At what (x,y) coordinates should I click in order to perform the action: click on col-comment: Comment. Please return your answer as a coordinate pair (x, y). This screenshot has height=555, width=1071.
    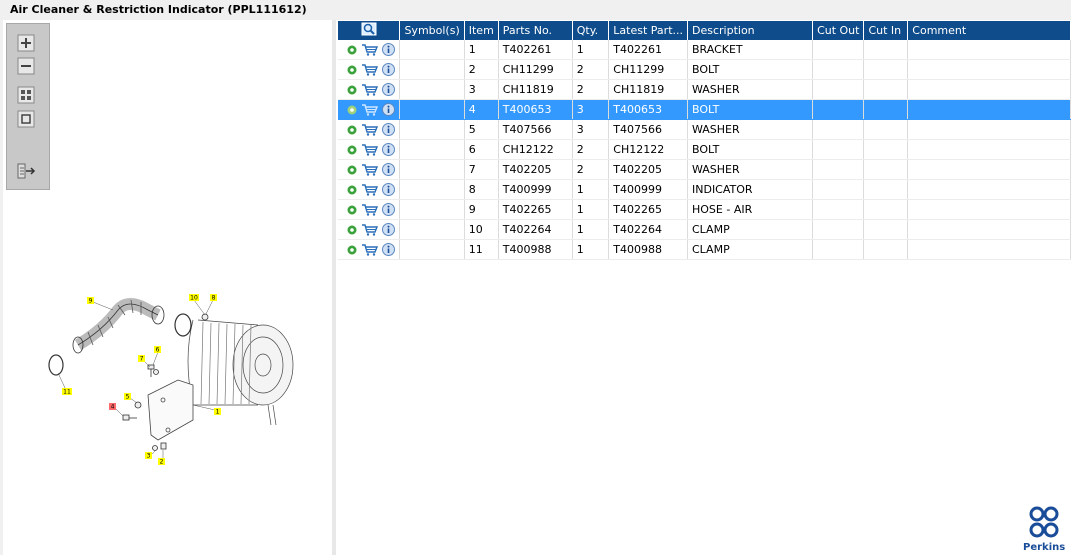
    Looking at the image, I should click on (989, 30).